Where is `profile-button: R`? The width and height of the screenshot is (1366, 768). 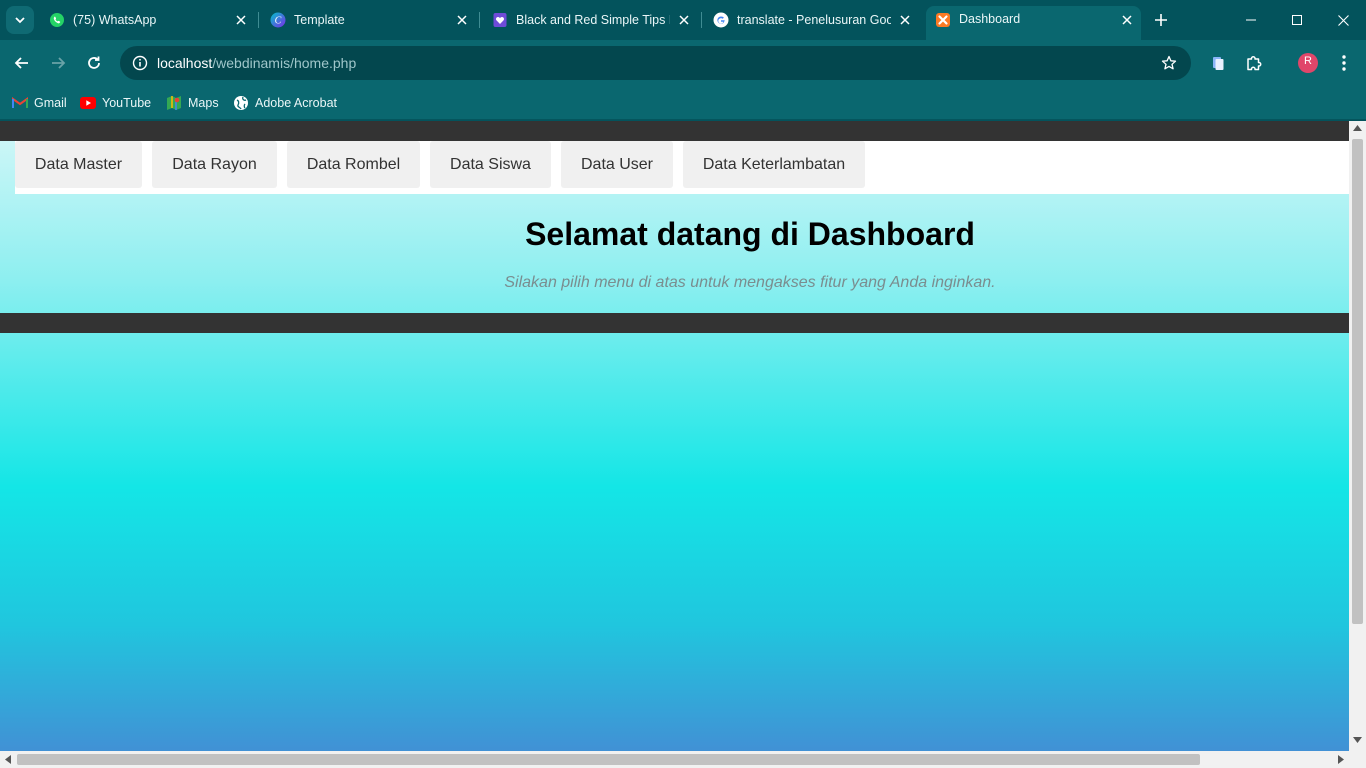 profile-button: R is located at coordinates (1308, 63).